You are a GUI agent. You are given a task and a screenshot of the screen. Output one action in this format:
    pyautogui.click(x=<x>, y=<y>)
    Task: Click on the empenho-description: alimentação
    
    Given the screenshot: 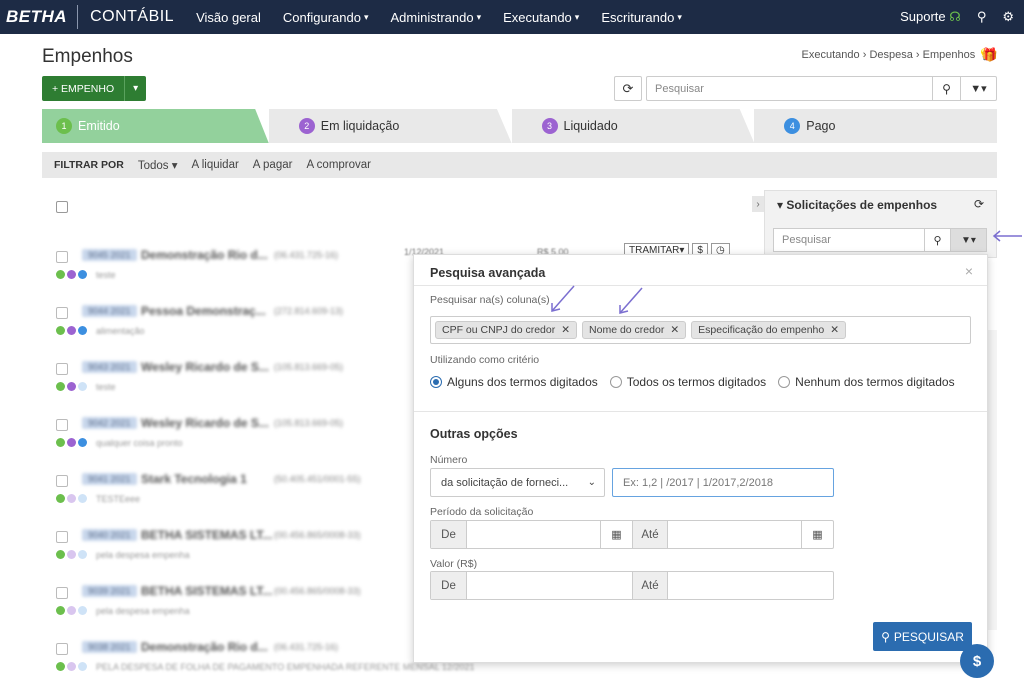 What is the action you would take?
    pyautogui.click(x=120, y=331)
    